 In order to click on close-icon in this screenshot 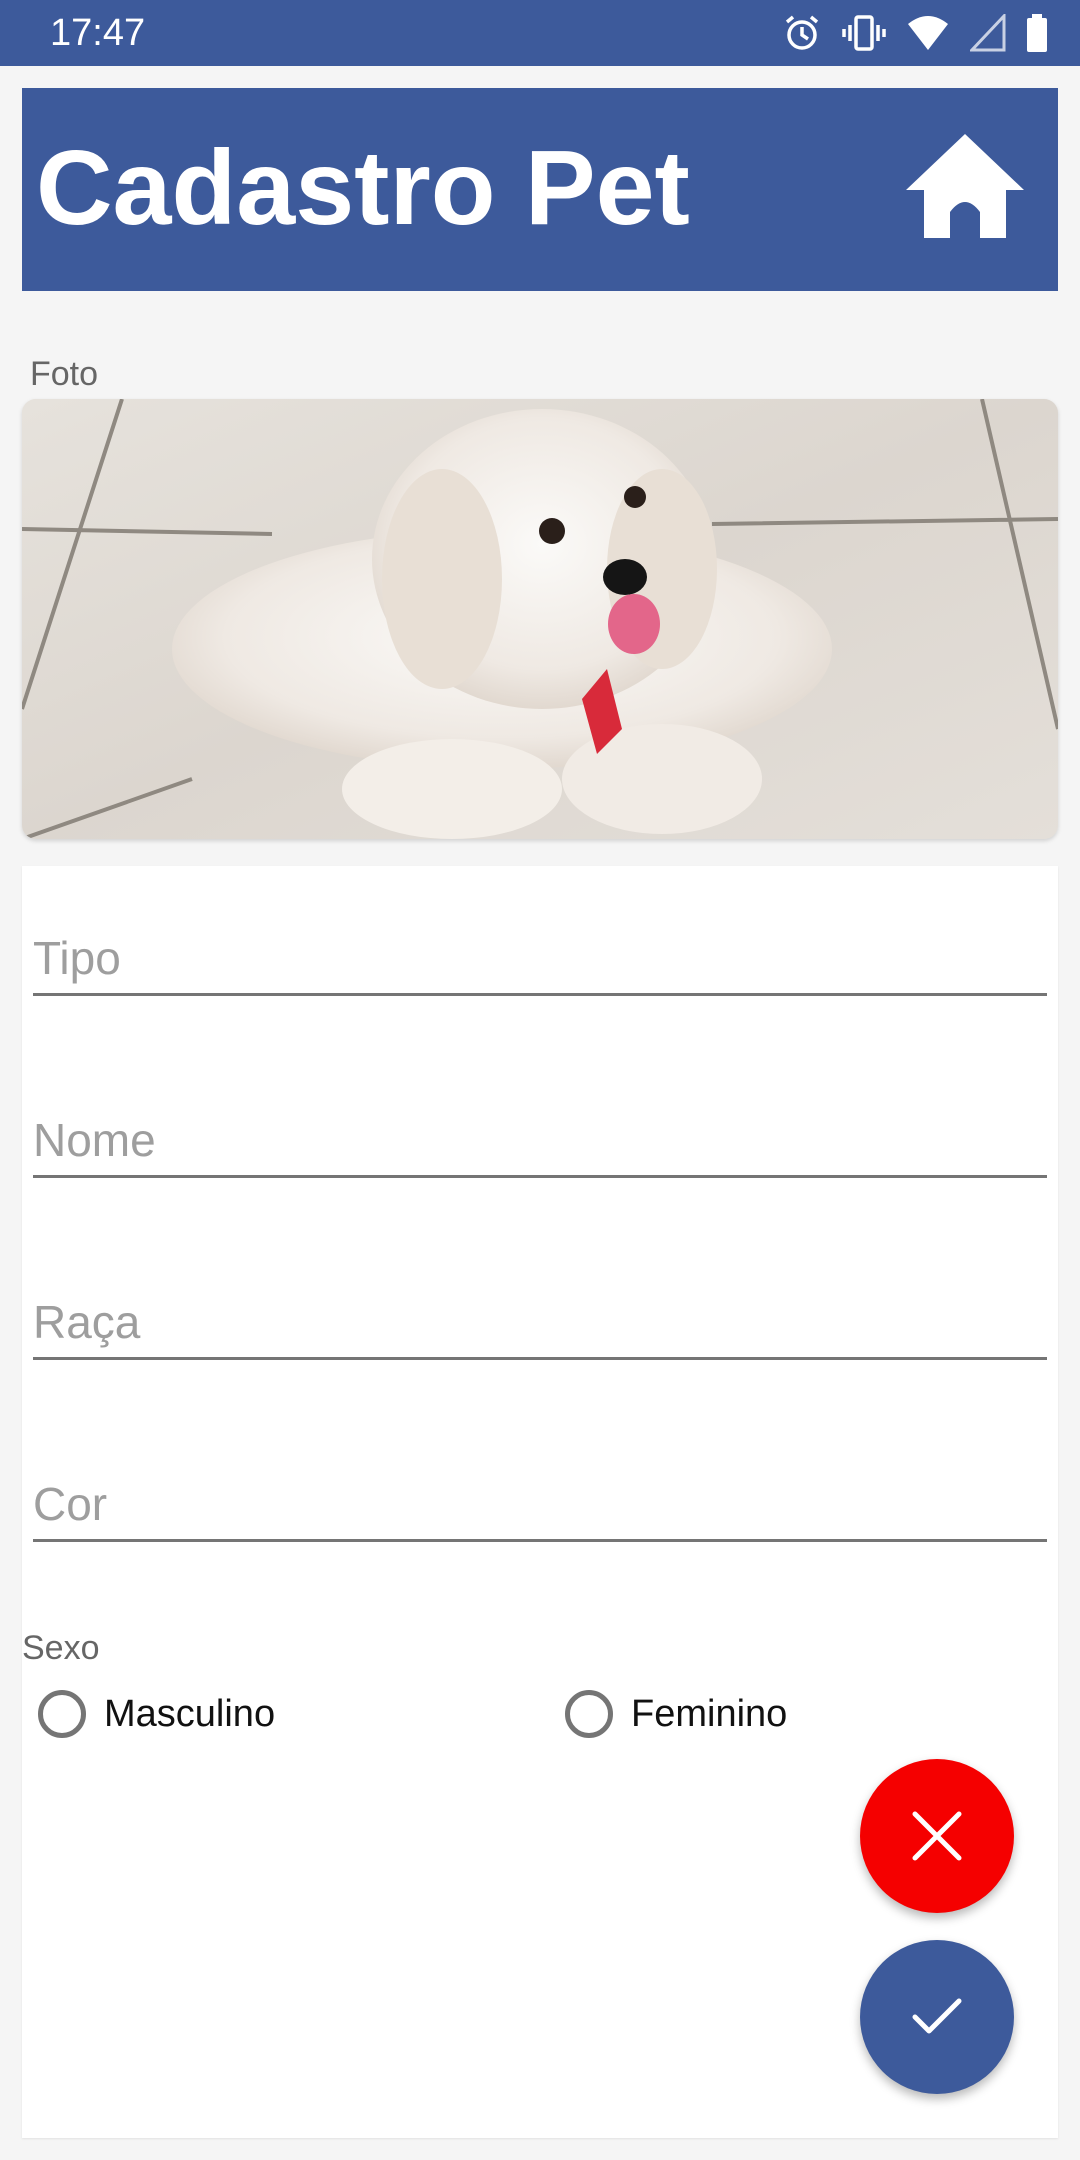, I will do `click(937, 1836)`.